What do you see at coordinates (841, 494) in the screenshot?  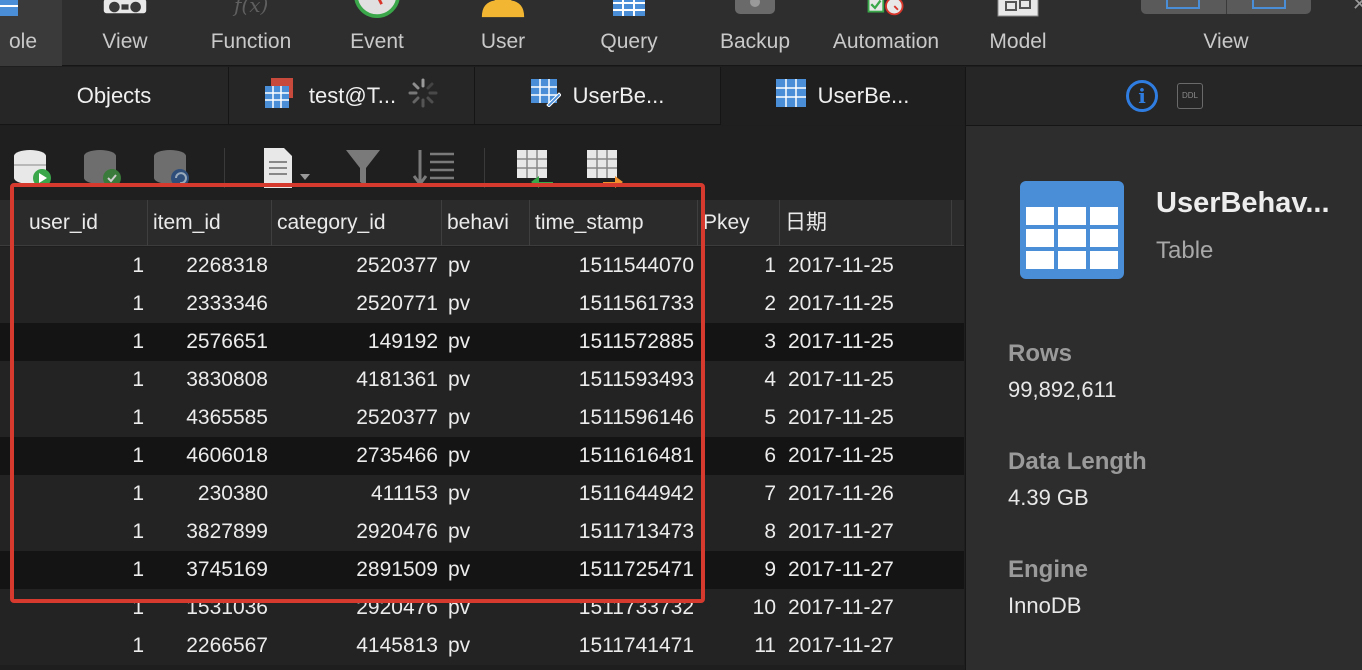 I see `table-cell: 2017-11-26` at bounding box center [841, 494].